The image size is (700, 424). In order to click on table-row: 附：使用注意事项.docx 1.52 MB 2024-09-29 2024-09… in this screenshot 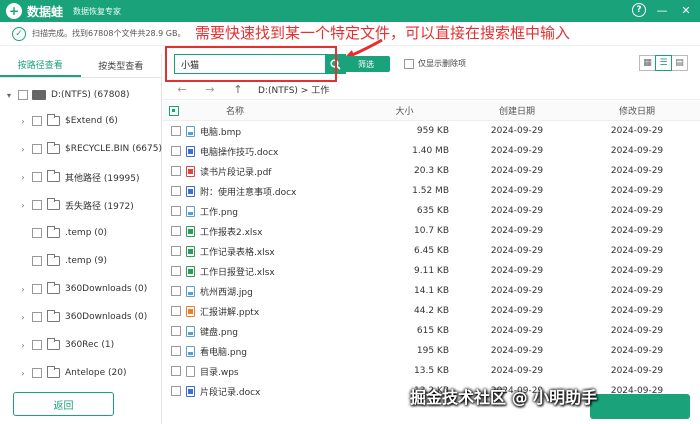, I will do `click(431, 191)`.